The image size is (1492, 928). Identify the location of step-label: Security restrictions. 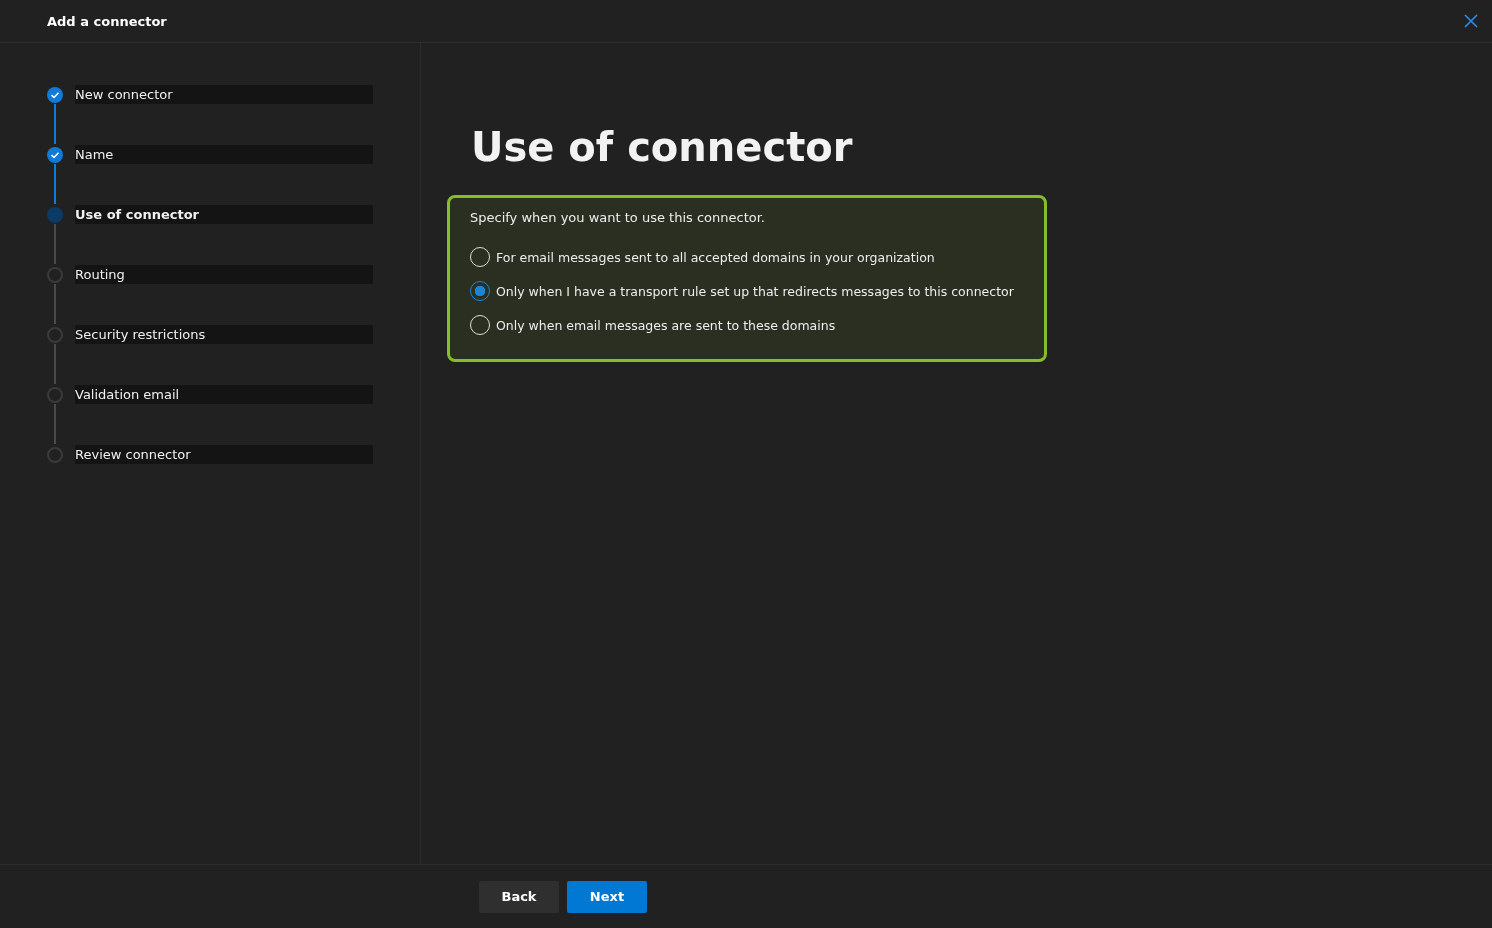
(224, 334).